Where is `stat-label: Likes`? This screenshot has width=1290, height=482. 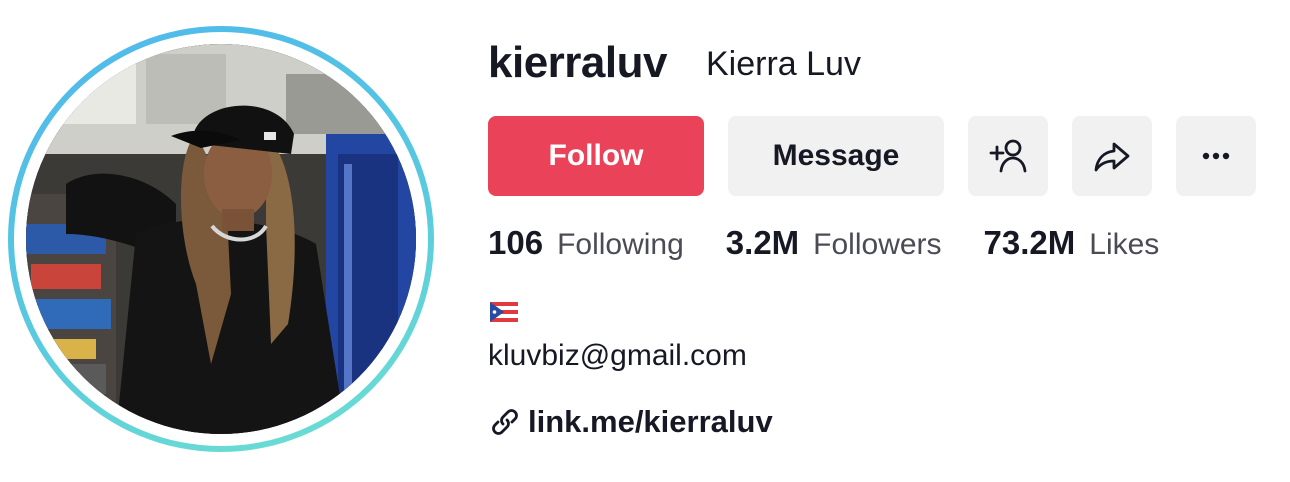 stat-label: Likes is located at coordinates (1124, 244).